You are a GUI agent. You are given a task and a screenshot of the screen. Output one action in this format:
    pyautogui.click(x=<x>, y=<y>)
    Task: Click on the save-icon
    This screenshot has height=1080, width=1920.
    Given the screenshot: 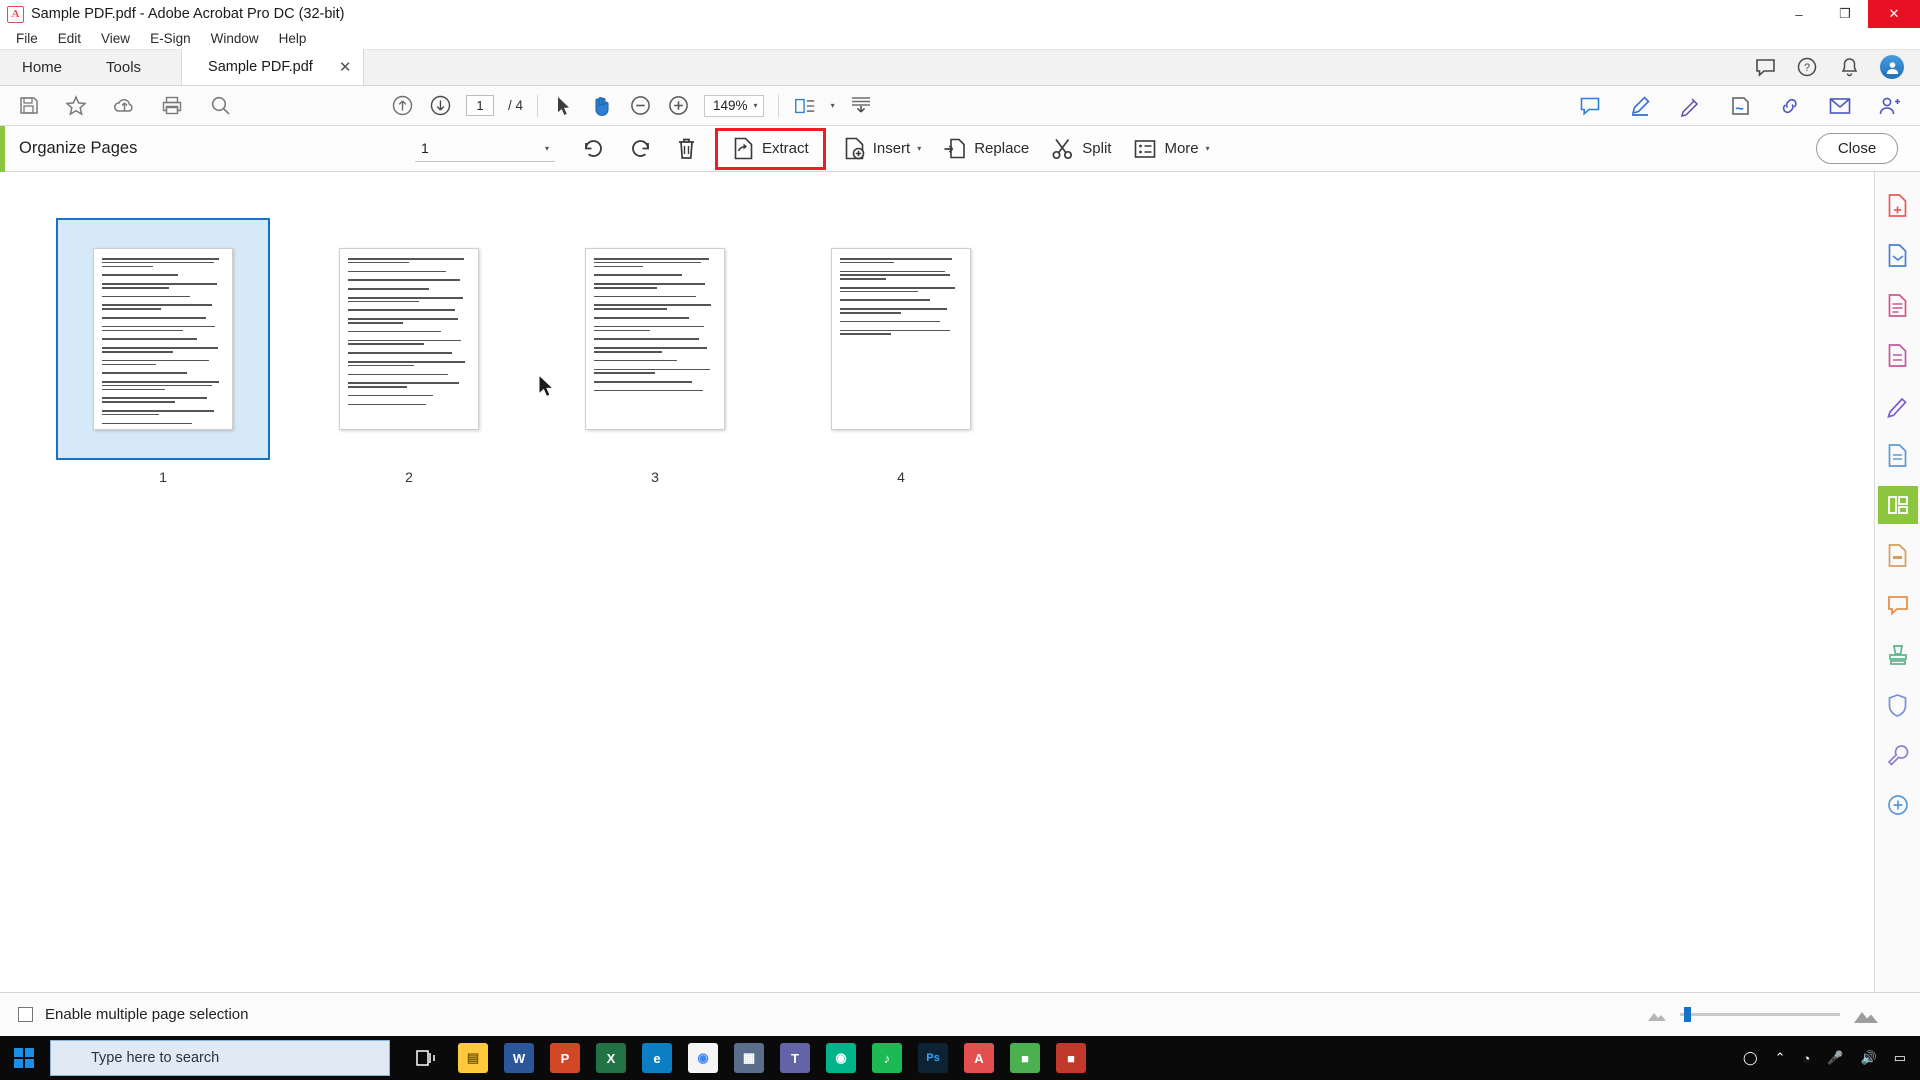 What is the action you would take?
    pyautogui.click(x=28, y=106)
    